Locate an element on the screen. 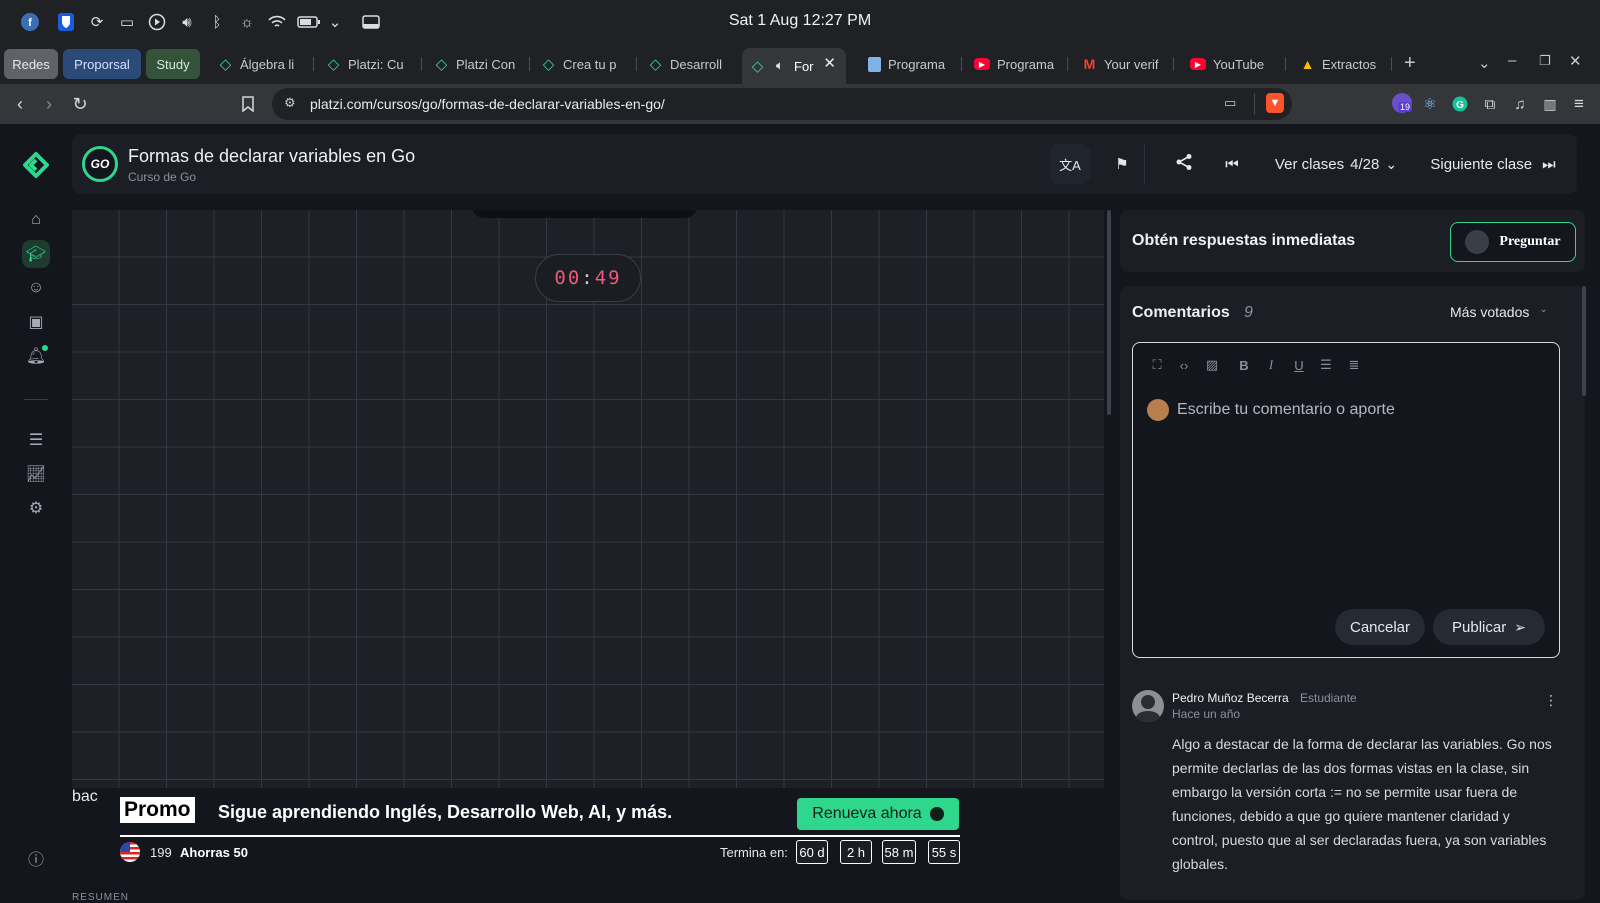 This screenshot has height=903, width=1600. system-clock: Sat 1 Aug 12:27 PM is located at coordinates (800, 21).